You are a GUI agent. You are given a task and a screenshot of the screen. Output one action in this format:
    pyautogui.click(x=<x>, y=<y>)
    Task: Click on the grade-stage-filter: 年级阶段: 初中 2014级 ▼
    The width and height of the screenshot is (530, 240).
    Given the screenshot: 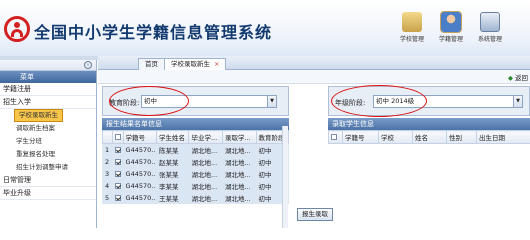 What is the action you would take?
    pyautogui.click(x=429, y=101)
    